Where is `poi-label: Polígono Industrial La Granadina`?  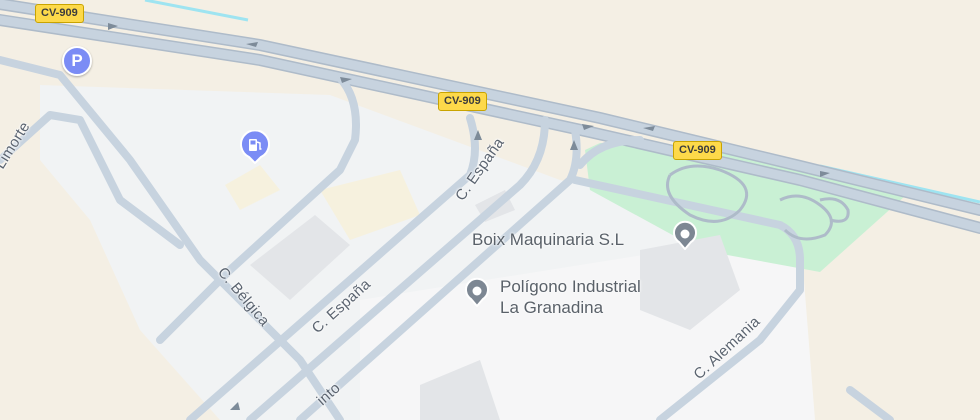 poi-label: Polígono Industrial La Granadina is located at coordinates (570, 297).